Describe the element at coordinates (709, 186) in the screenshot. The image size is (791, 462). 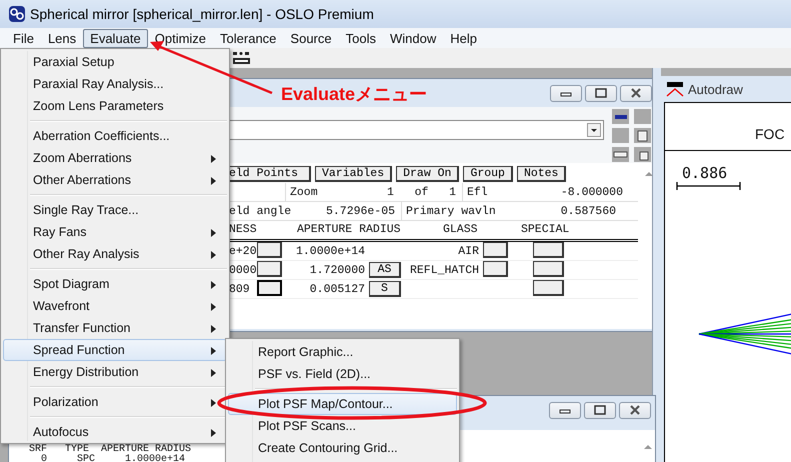
I see `scale-bar` at that location.